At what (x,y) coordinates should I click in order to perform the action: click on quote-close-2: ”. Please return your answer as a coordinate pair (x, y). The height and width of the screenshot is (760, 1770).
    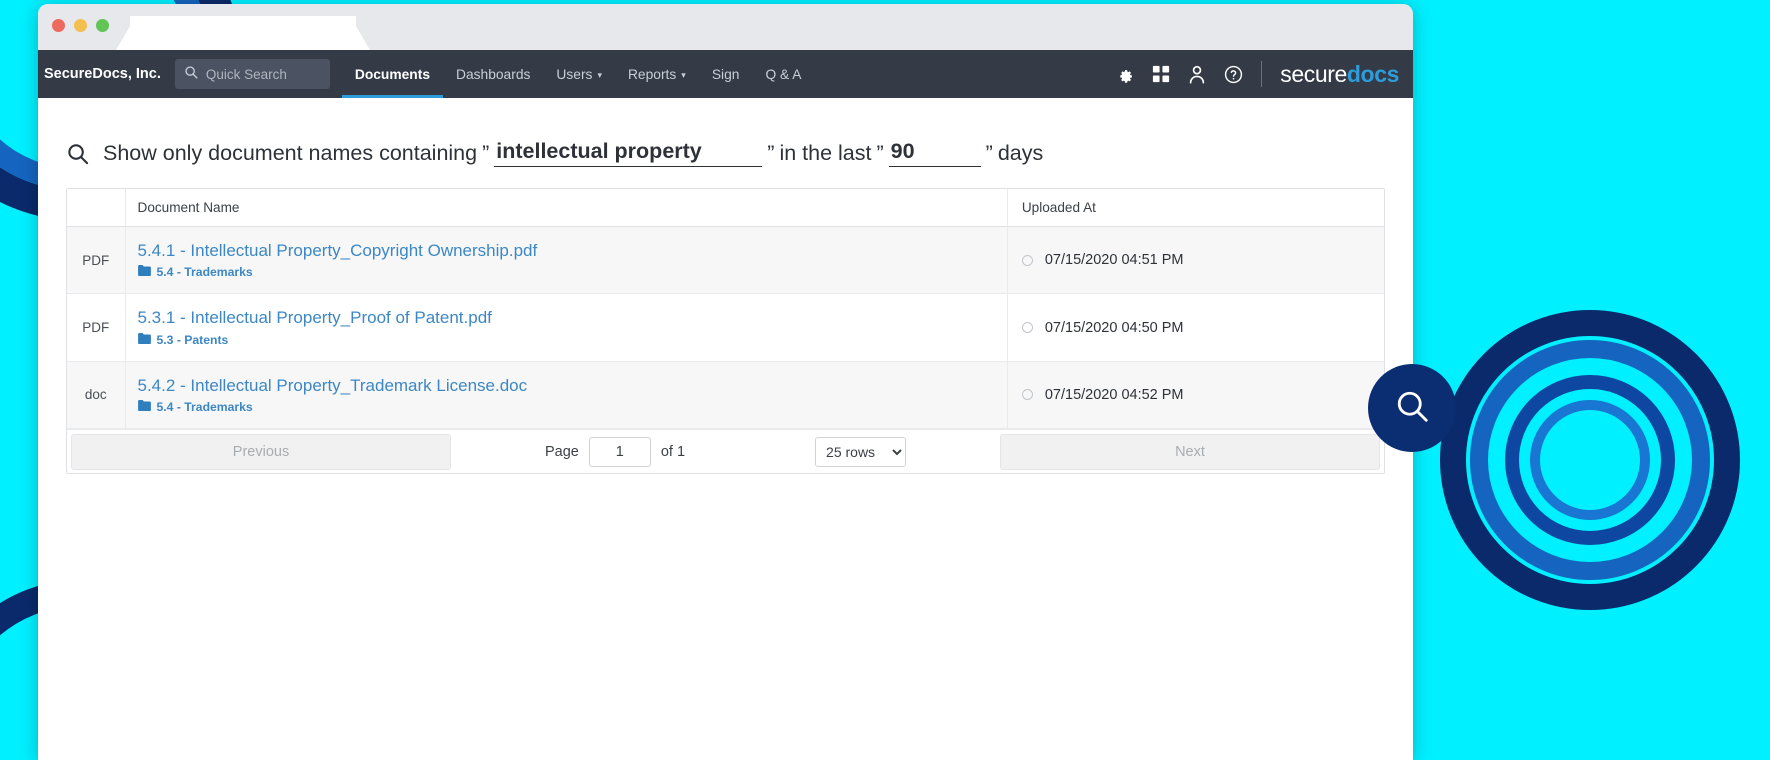
    Looking at the image, I should click on (989, 152).